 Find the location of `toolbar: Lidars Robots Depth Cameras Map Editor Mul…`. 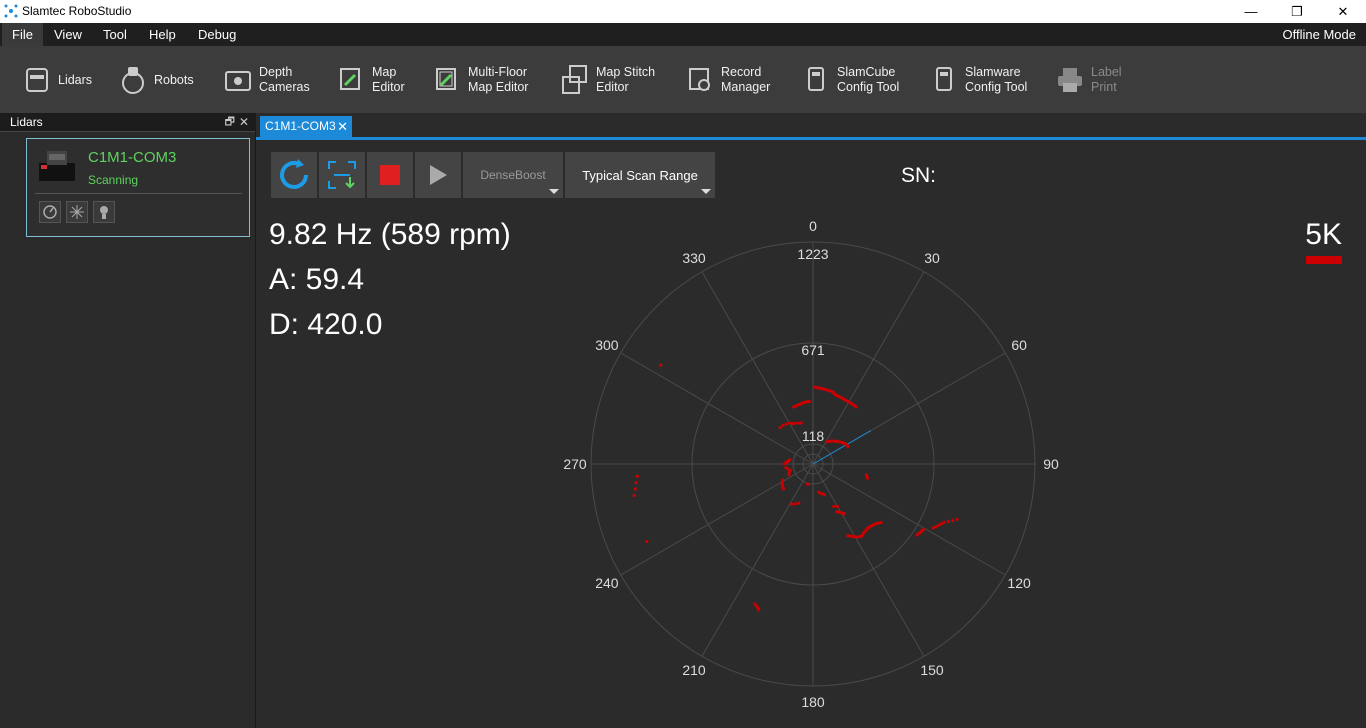

toolbar: Lidars Robots Depth Cameras Map Editor Mul… is located at coordinates (683, 79).